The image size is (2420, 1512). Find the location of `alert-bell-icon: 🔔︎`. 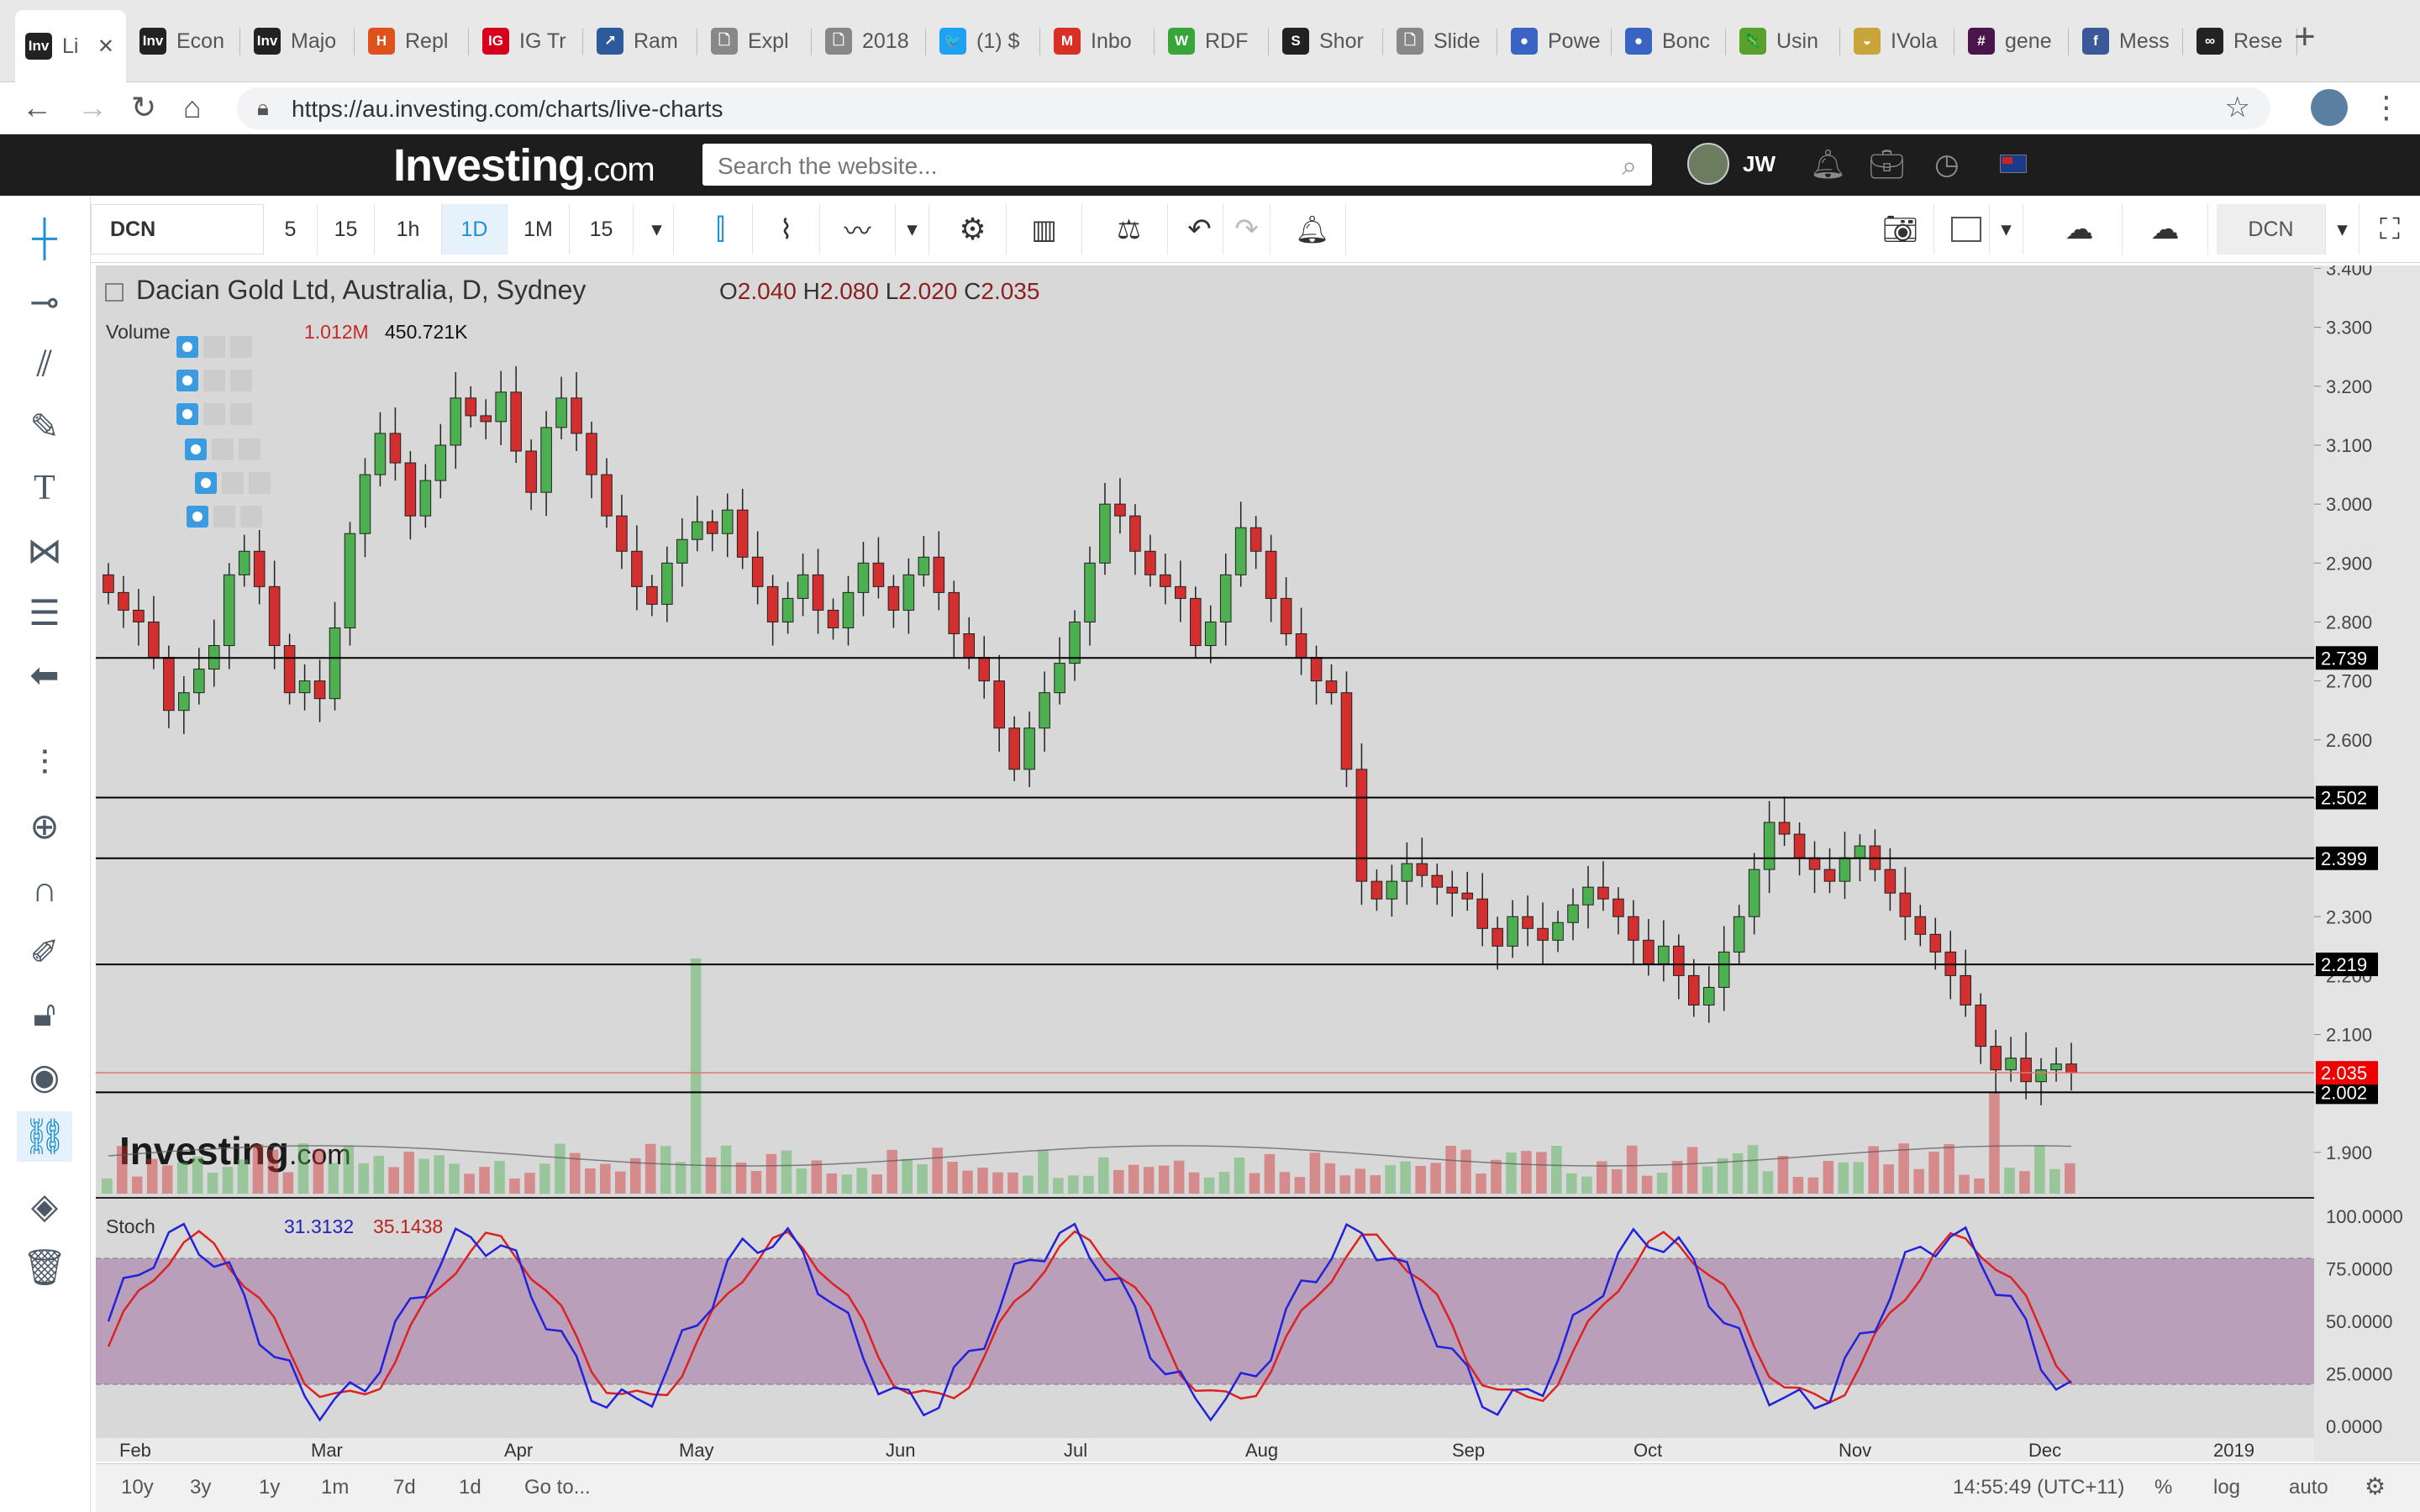

alert-bell-icon: 🔔︎ is located at coordinates (1313, 229).